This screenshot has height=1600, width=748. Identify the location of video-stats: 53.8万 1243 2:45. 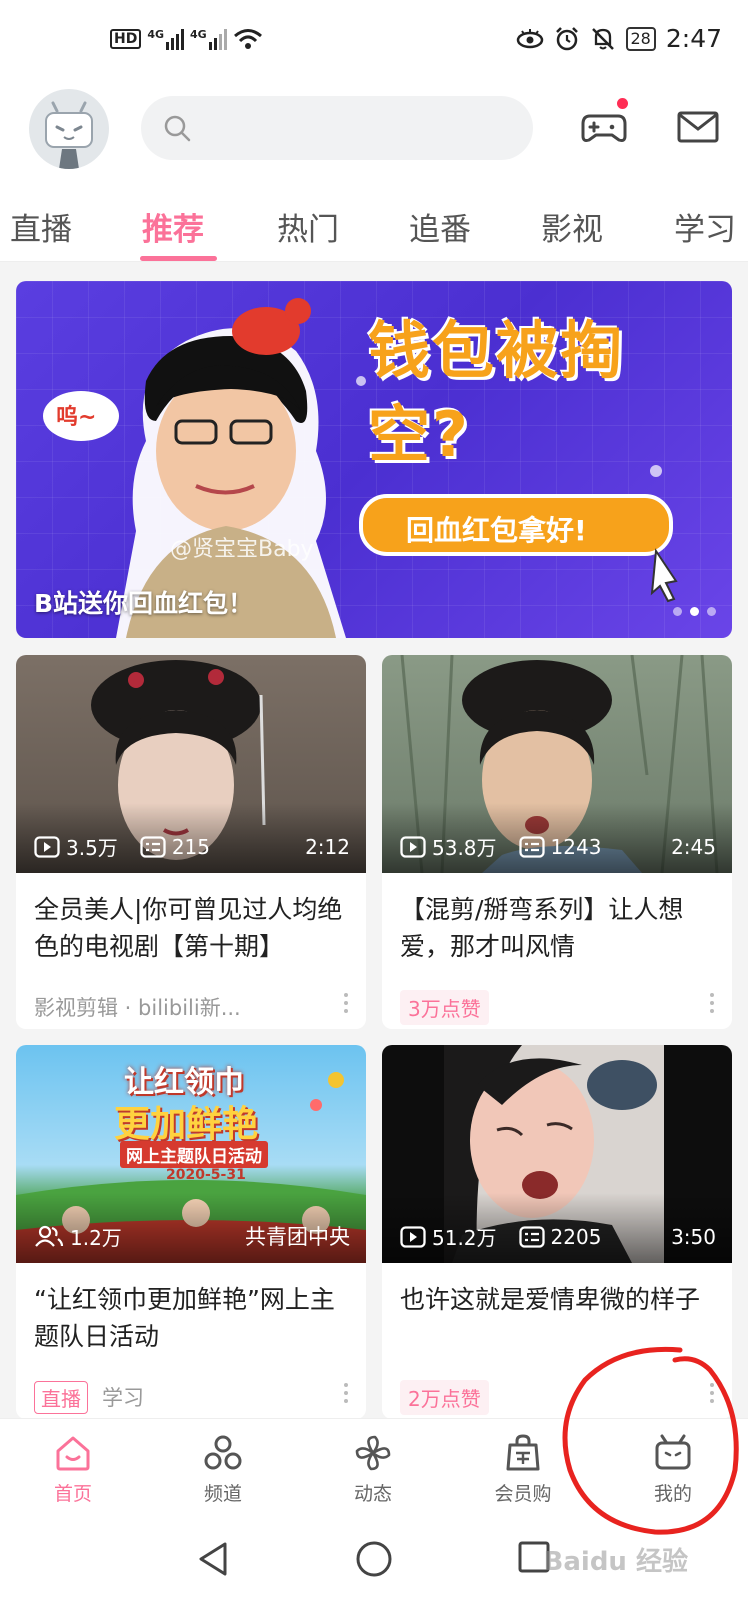
(558, 846).